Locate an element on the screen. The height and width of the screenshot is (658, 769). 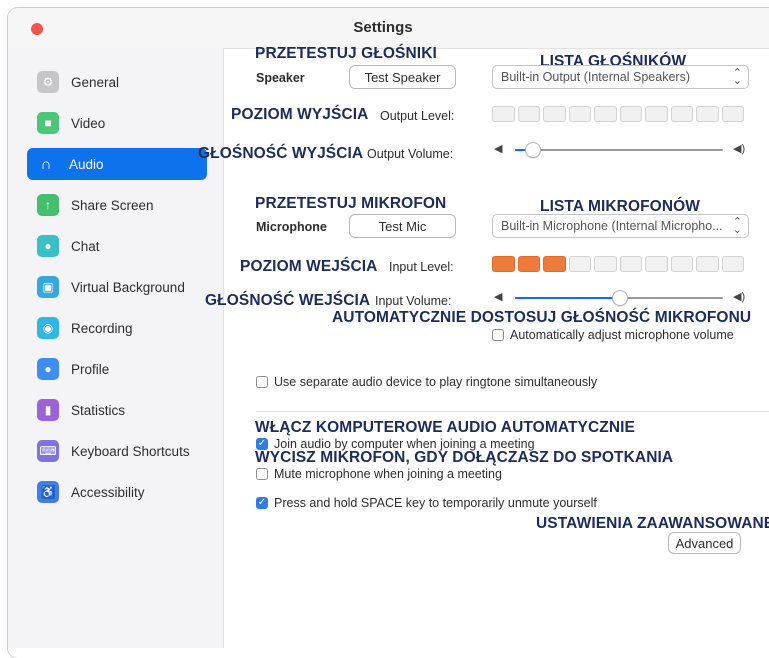
person-icon: ● is located at coordinates (48, 369).